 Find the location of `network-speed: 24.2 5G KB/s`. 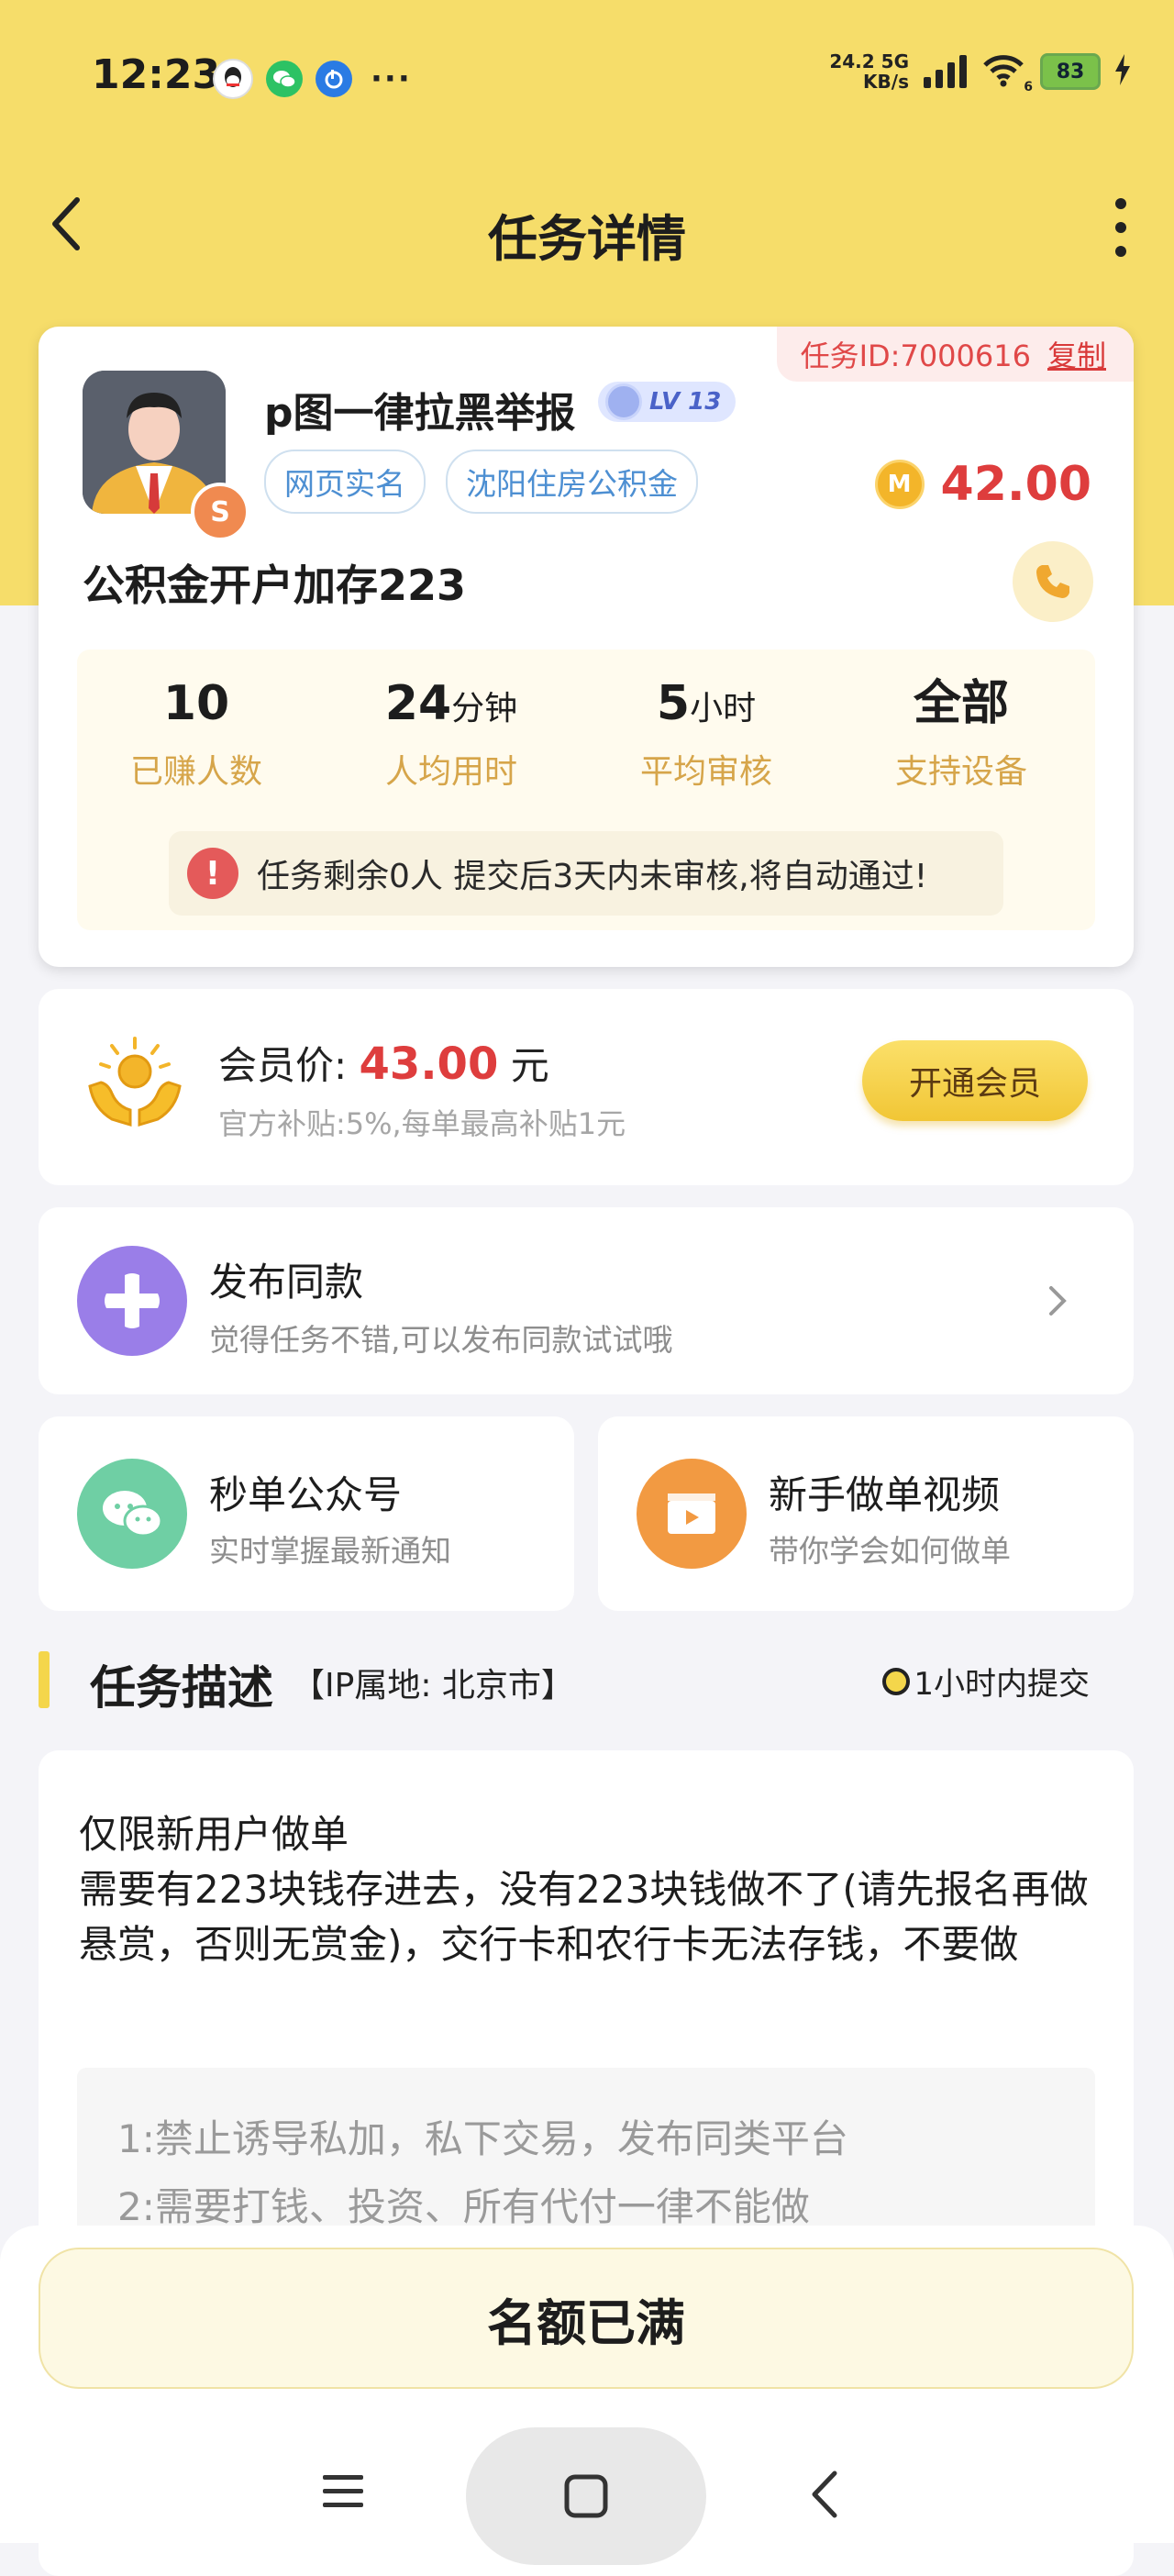

network-speed: 24.2 5G KB/s is located at coordinates (869, 71).